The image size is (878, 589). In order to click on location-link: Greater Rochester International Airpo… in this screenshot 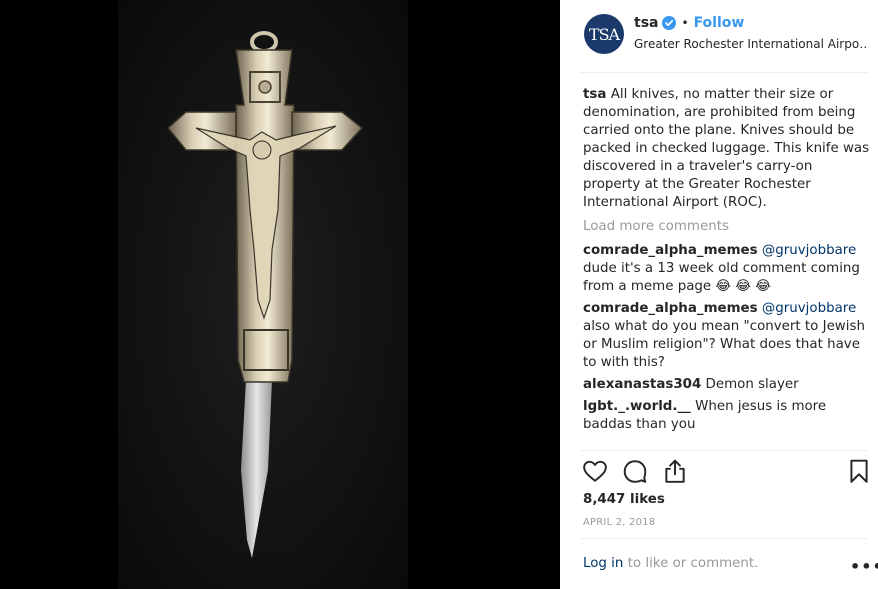, I will do `click(751, 44)`.